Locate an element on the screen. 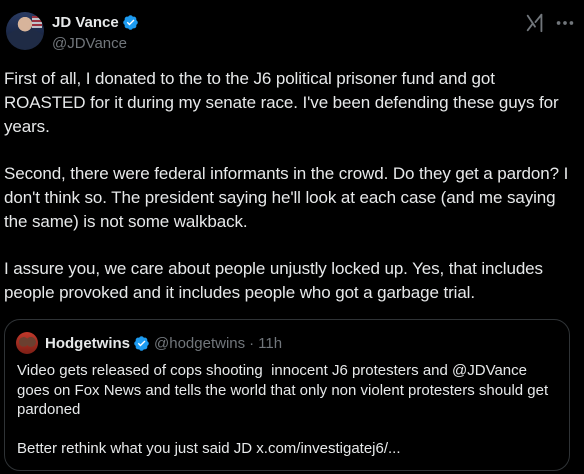 The height and width of the screenshot is (474, 584). grok-icon is located at coordinates (535, 23).